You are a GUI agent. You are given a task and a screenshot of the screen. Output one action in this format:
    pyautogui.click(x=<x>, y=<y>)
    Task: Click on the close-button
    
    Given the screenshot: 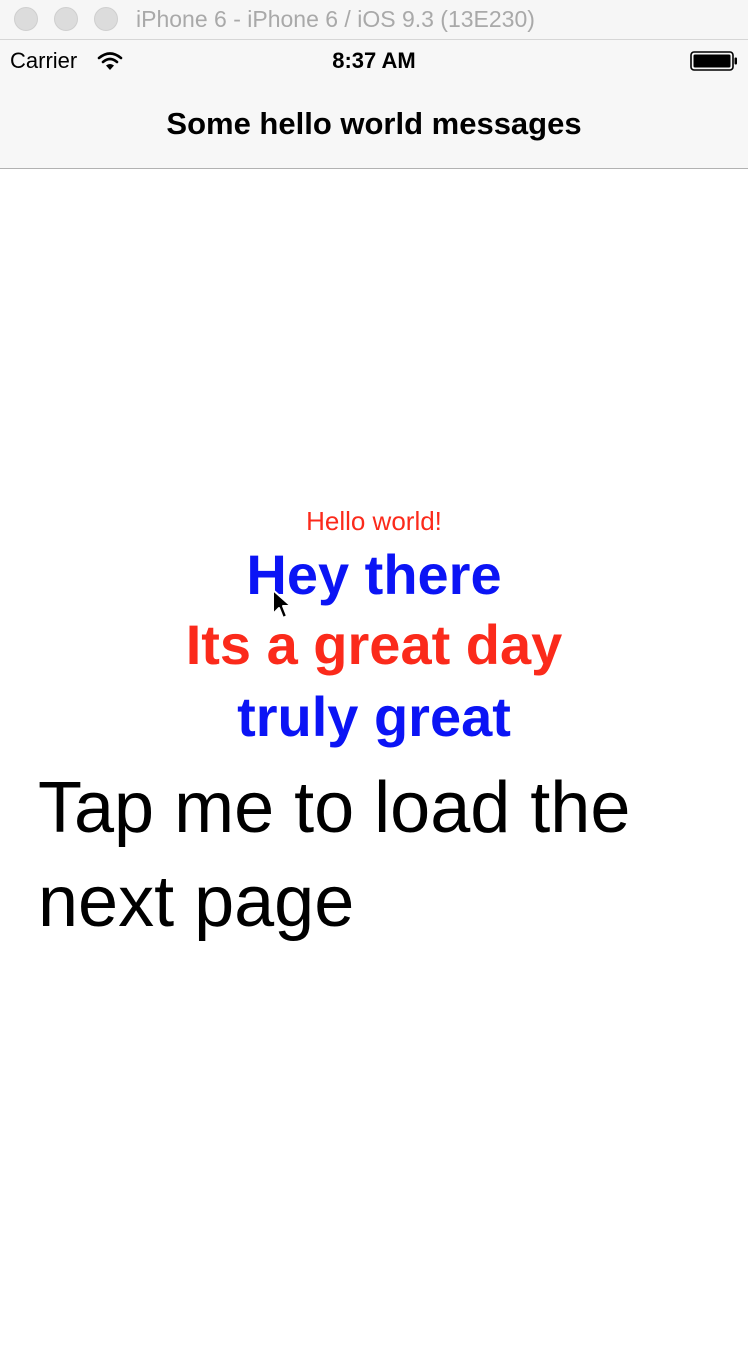 What is the action you would take?
    pyautogui.click(x=26, y=19)
    